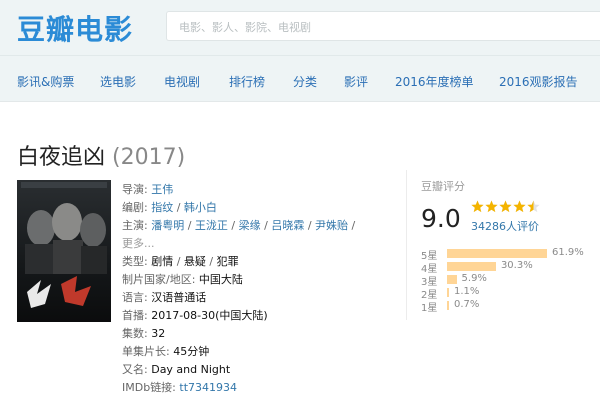 This screenshot has height=409, width=600. Describe the element at coordinates (247, 81) in the screenshot. I see `nav-item-rankings: 排行榜` at that location.